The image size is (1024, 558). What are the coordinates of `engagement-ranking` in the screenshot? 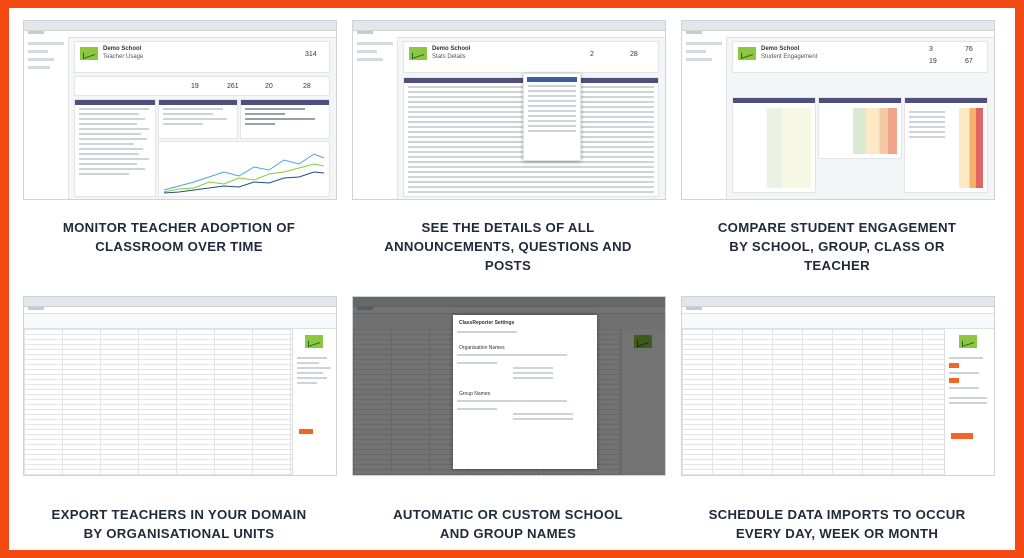 It's located at (946, 145).